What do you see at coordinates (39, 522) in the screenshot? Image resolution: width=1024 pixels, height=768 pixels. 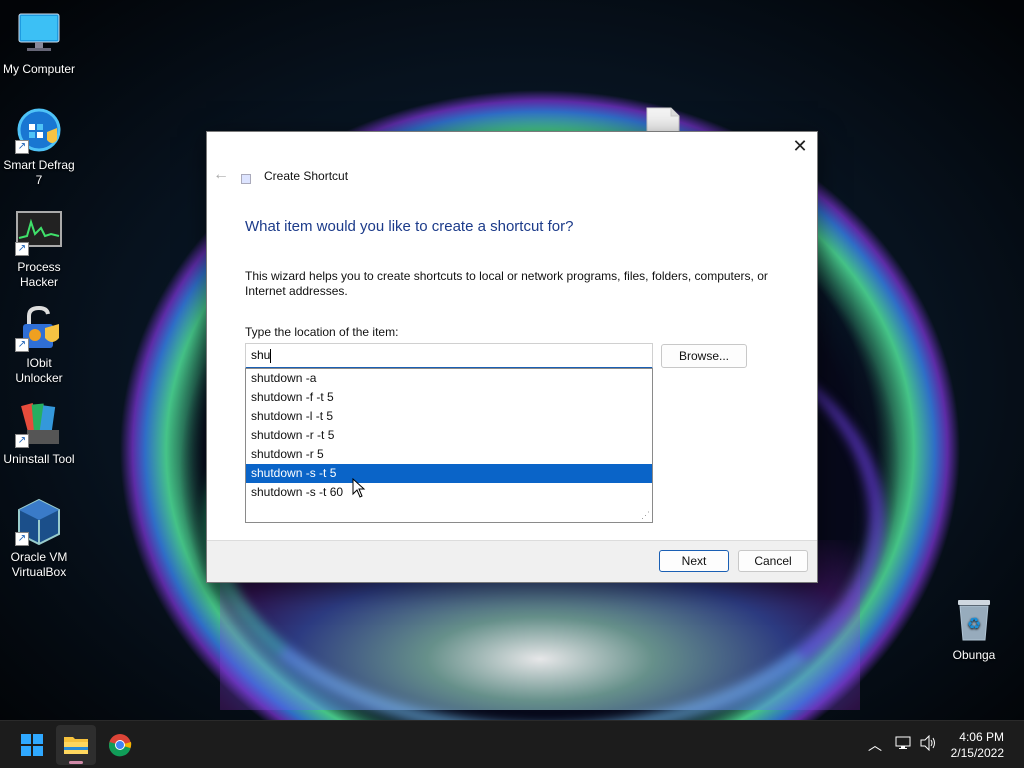 I see `virtualbox-icon: ↗` at bounding box center [39, 522].